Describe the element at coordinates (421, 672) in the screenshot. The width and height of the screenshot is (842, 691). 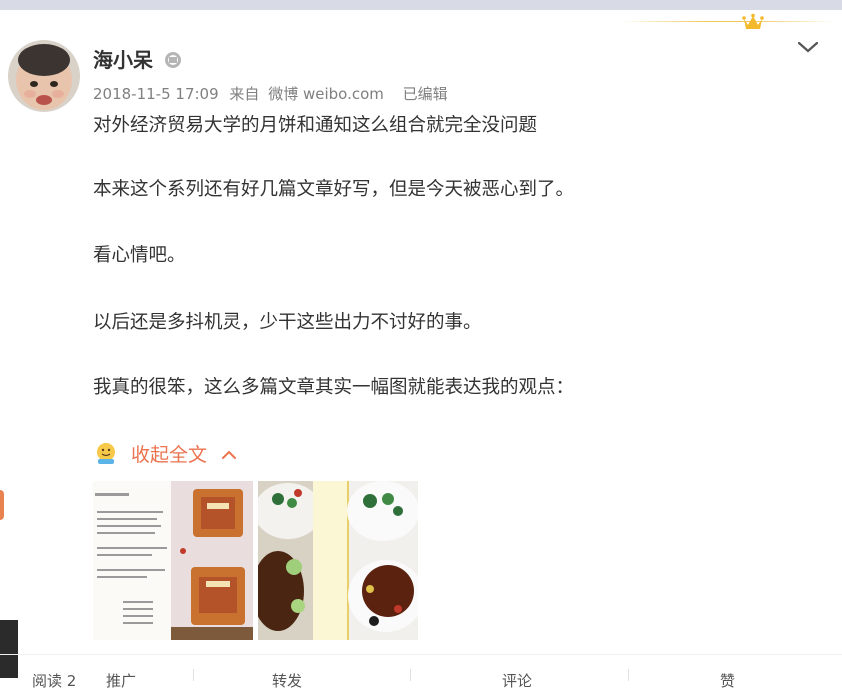
I see `post-action-bar: 阅读 2 推广 转发 评论 赞` at that location.